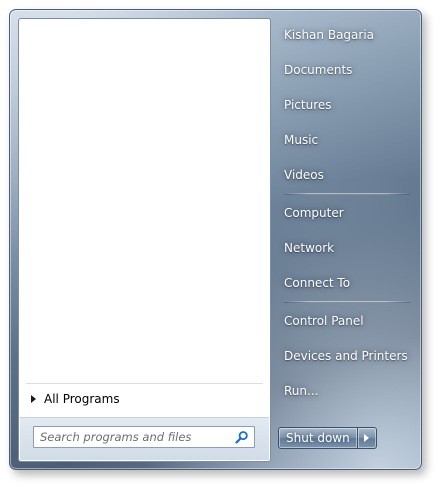 Image resolution: width=439 pixels, height=486 pixels. I want to click on shutdown-options-button, so click(366, 438).